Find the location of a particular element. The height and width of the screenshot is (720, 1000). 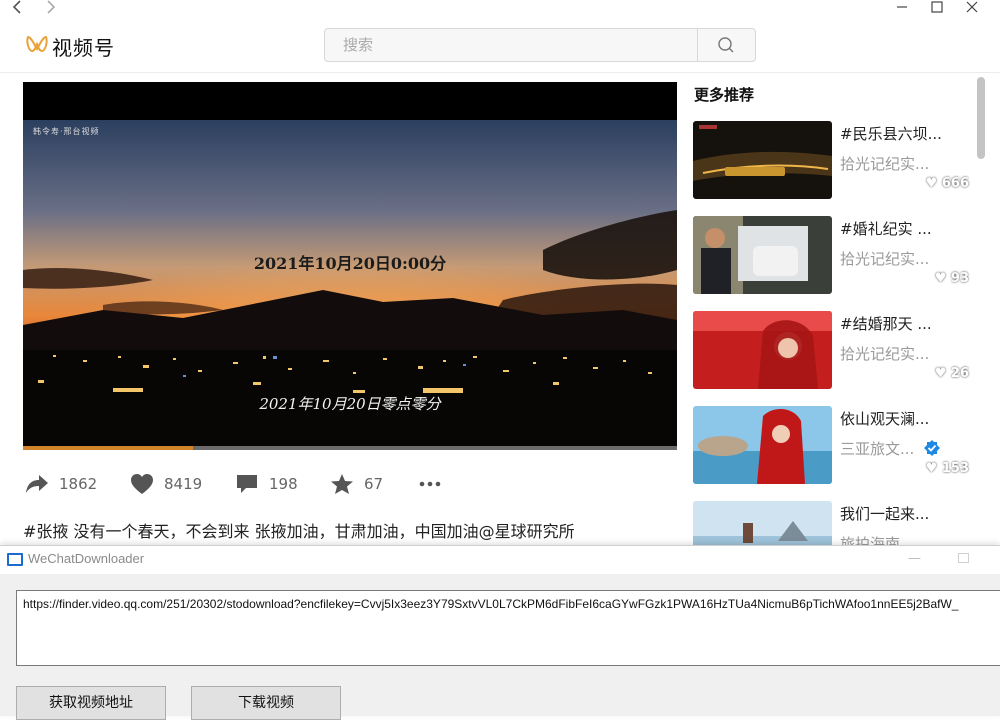

channels-logo-icon is located at coordinates (37, 44).